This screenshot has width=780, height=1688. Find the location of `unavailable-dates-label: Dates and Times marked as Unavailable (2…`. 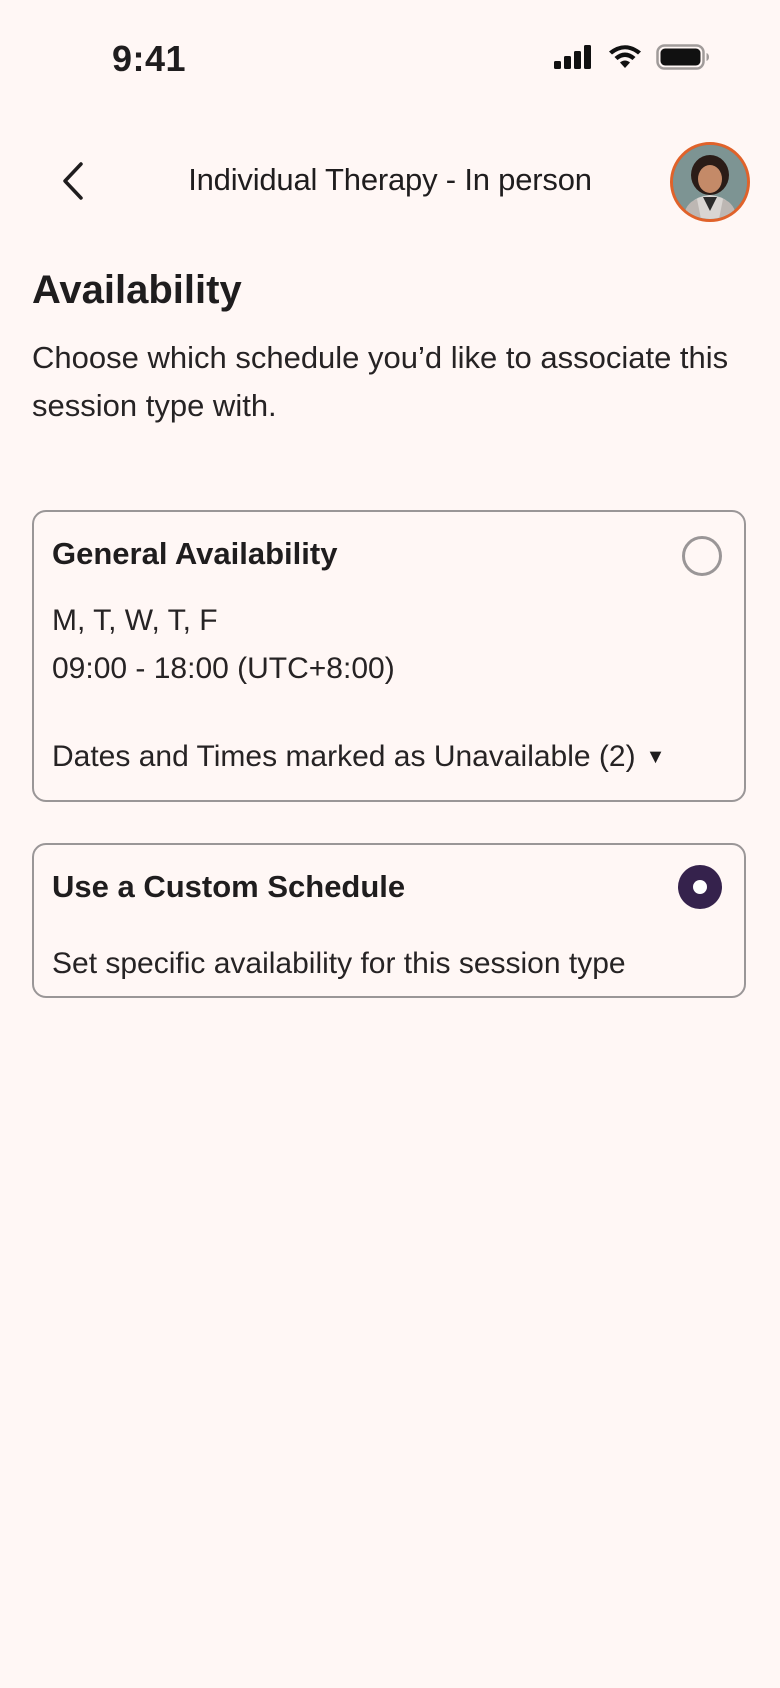

unavailable-dates-label: Dates and Times marked as Unavailable (2… is located at coordinates (344, 756).